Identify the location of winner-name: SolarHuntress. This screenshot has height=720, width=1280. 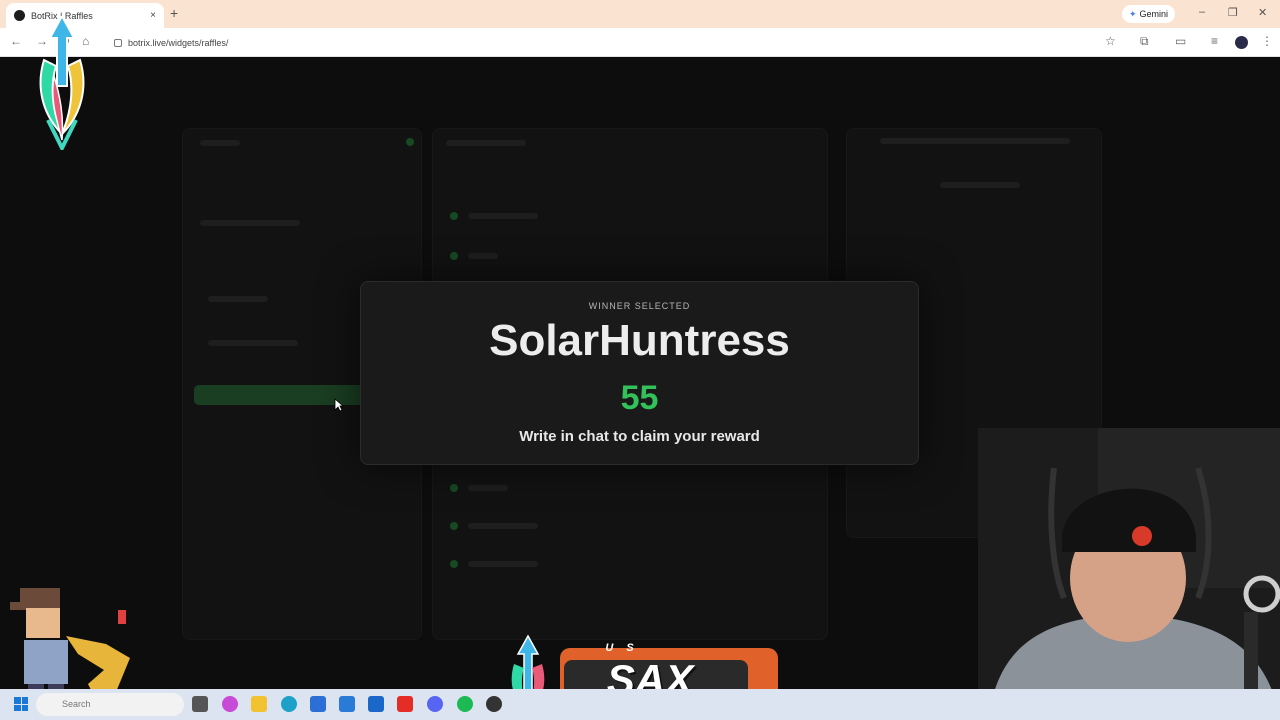
(639, 340).